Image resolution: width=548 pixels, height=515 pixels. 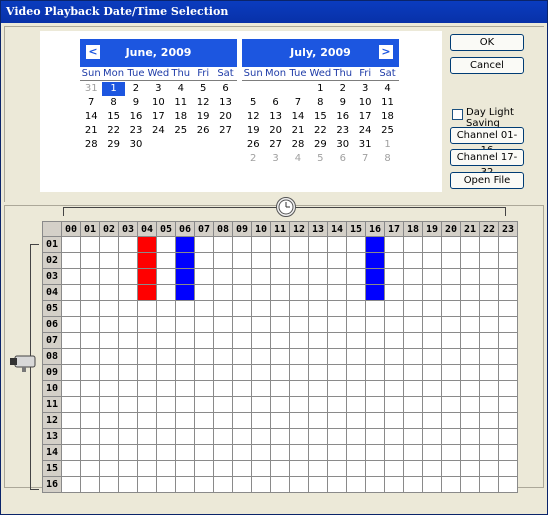 I want to click on calendar-day: 4, so click(x=298, y=159).